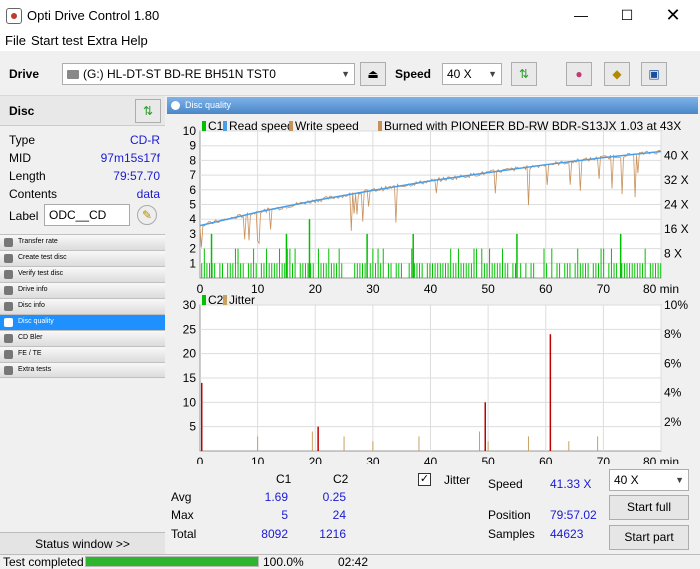 This screenshot has height=569, width=700. Describe the element at coordinates (284, 515) in the screenshot. I see `stats-max-c1: 5` at that location.